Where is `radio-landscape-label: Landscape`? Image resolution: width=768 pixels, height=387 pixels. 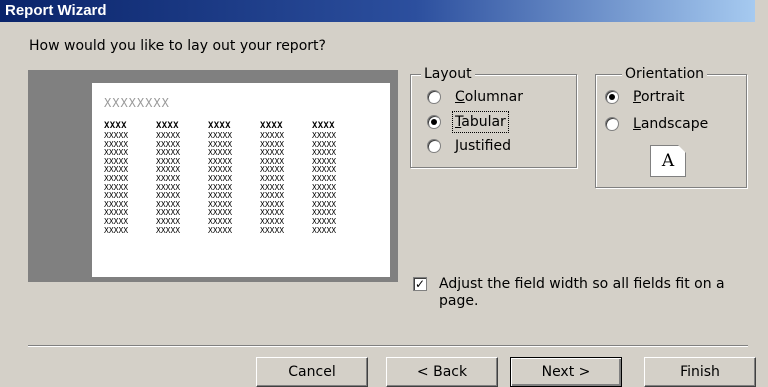 radio-landscape-label: Landscape is located at coordinates (671, 124).